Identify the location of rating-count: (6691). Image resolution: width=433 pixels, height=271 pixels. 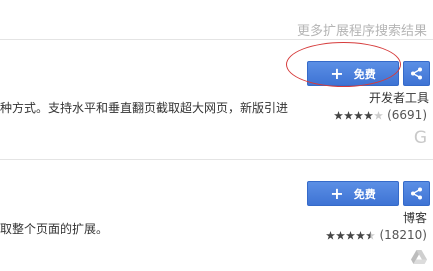
(407, 115).